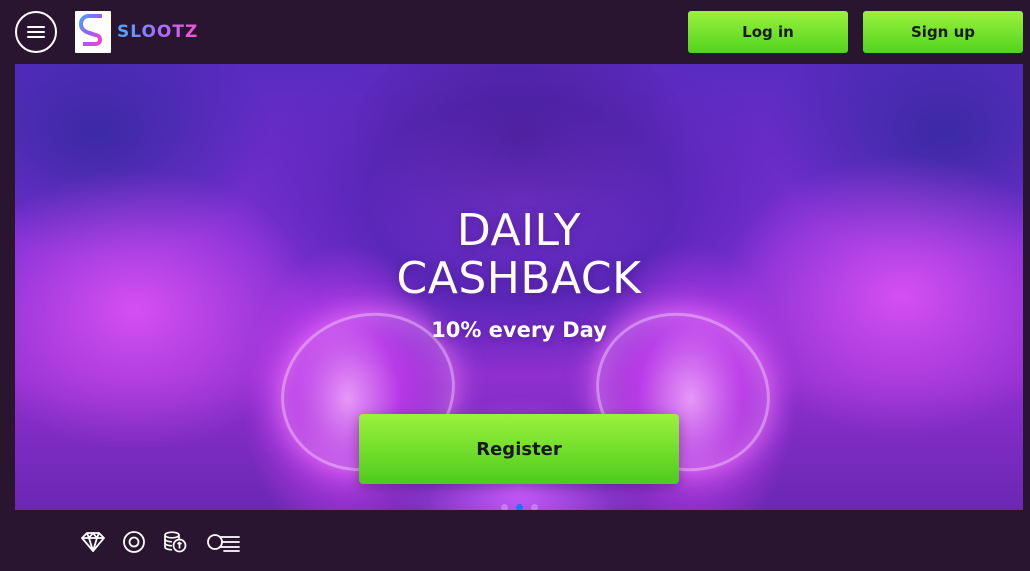  I want to click on top-header: SLOOTZ Log in Sign up, so click(515, 32).